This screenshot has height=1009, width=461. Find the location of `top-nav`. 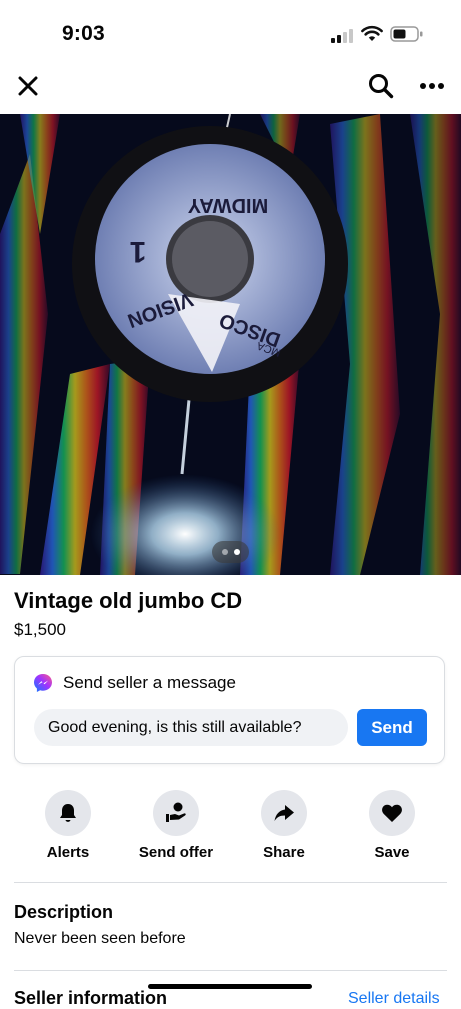

top-nav is located at coordinates (230, 90).